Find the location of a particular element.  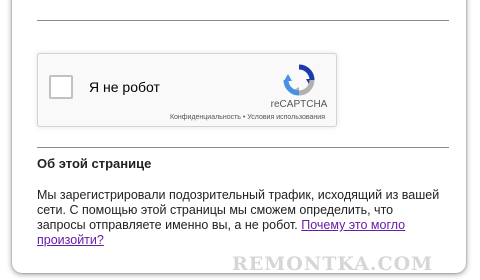

terms-link: Условия использования is located at coordinates (286, 117).